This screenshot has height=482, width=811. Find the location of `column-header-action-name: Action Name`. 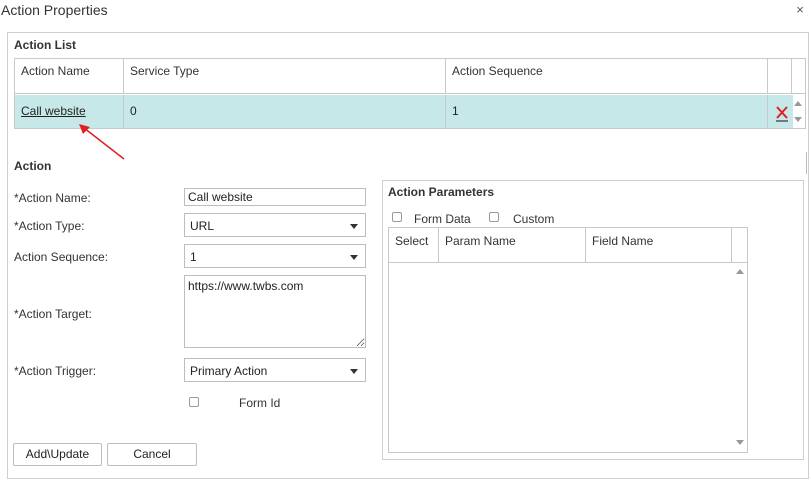

column-header-action-name: Action Name is located at coordinates (55, 76).